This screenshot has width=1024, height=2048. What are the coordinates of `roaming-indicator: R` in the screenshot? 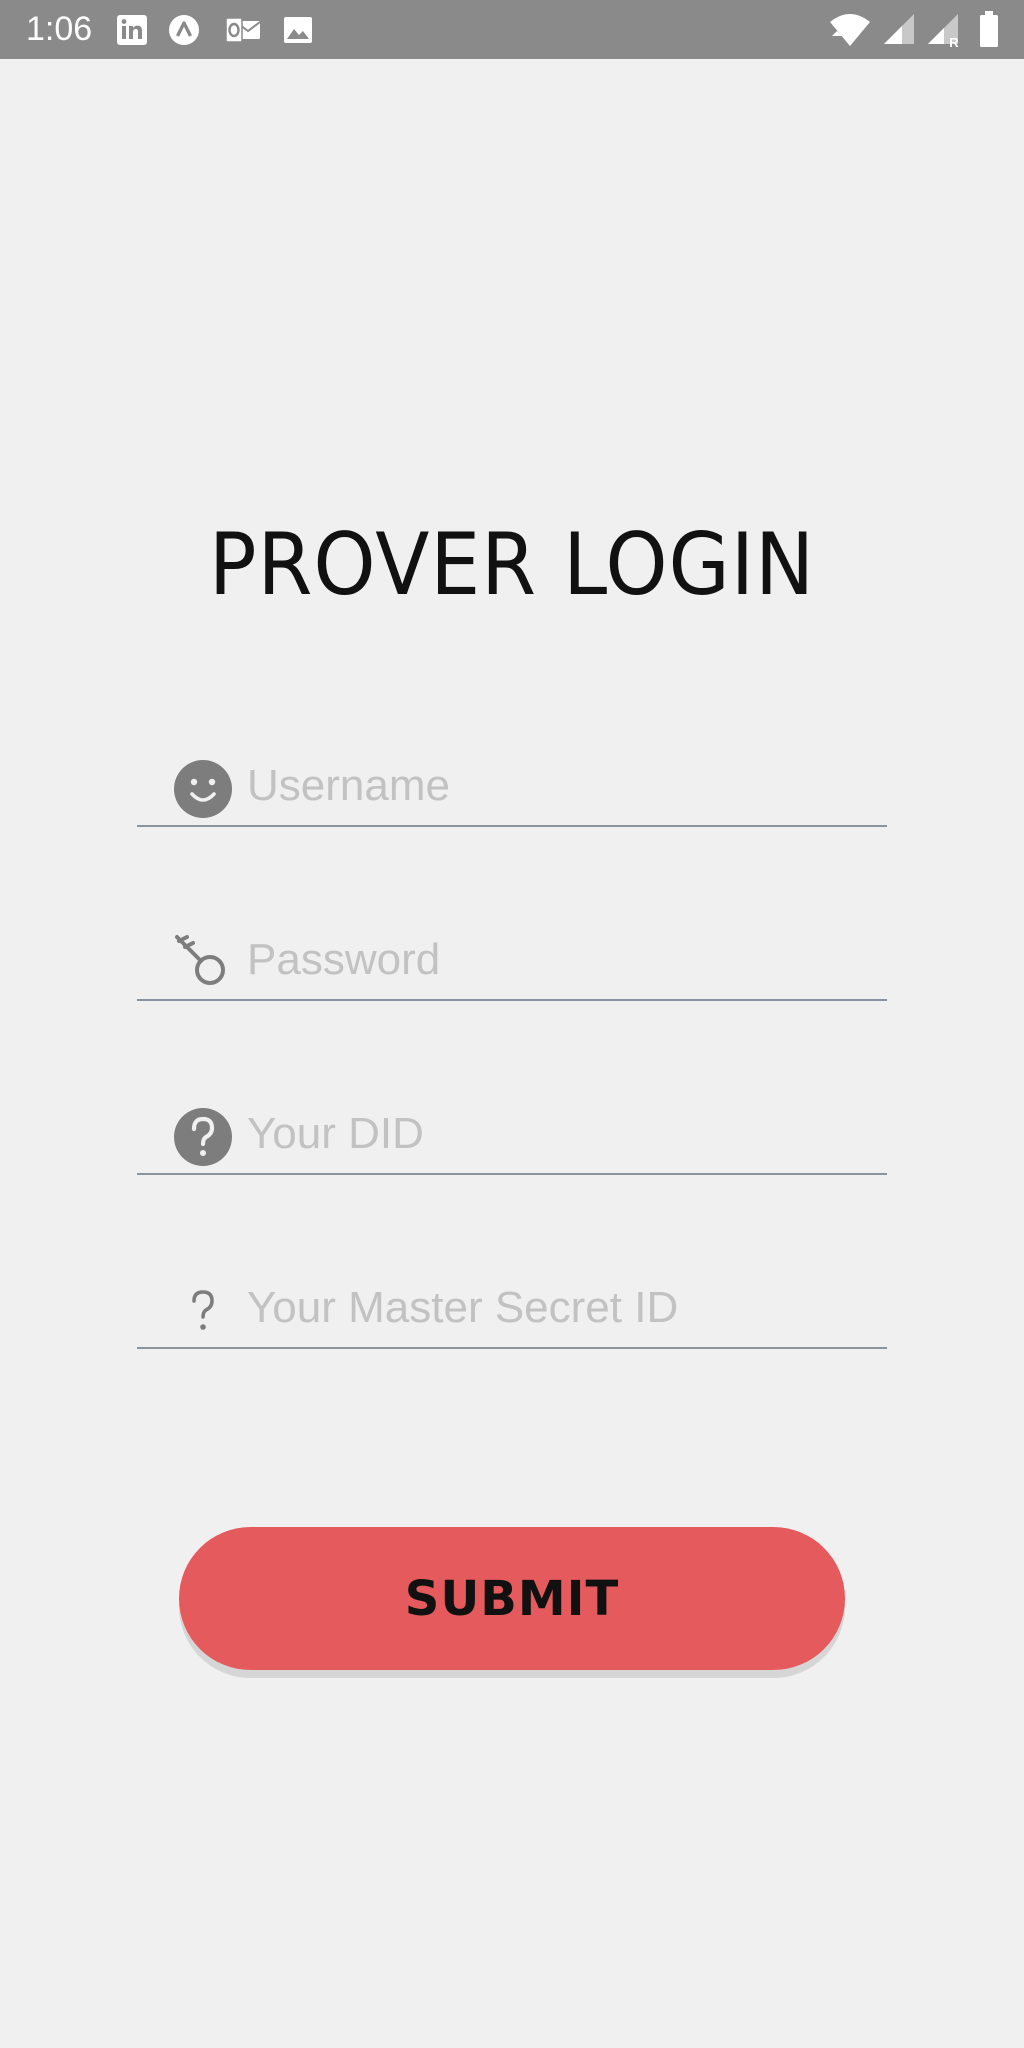 It's located at (954, 41).